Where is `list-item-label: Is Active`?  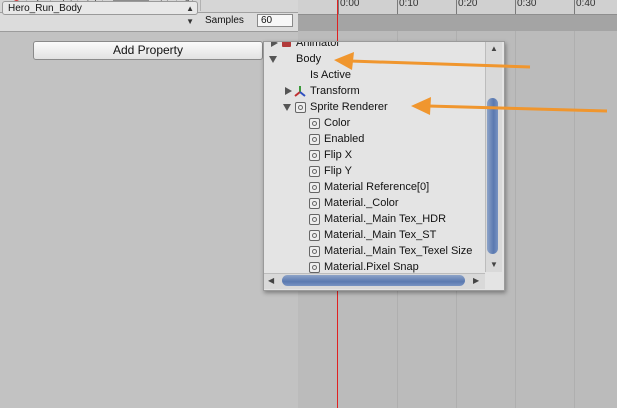
list-item-label: Is Active is located at coordinates (330, 75).